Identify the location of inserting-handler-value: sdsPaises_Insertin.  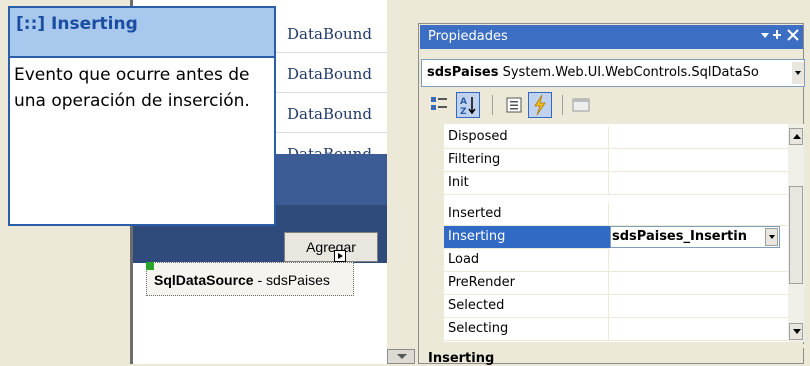
(679, 236).